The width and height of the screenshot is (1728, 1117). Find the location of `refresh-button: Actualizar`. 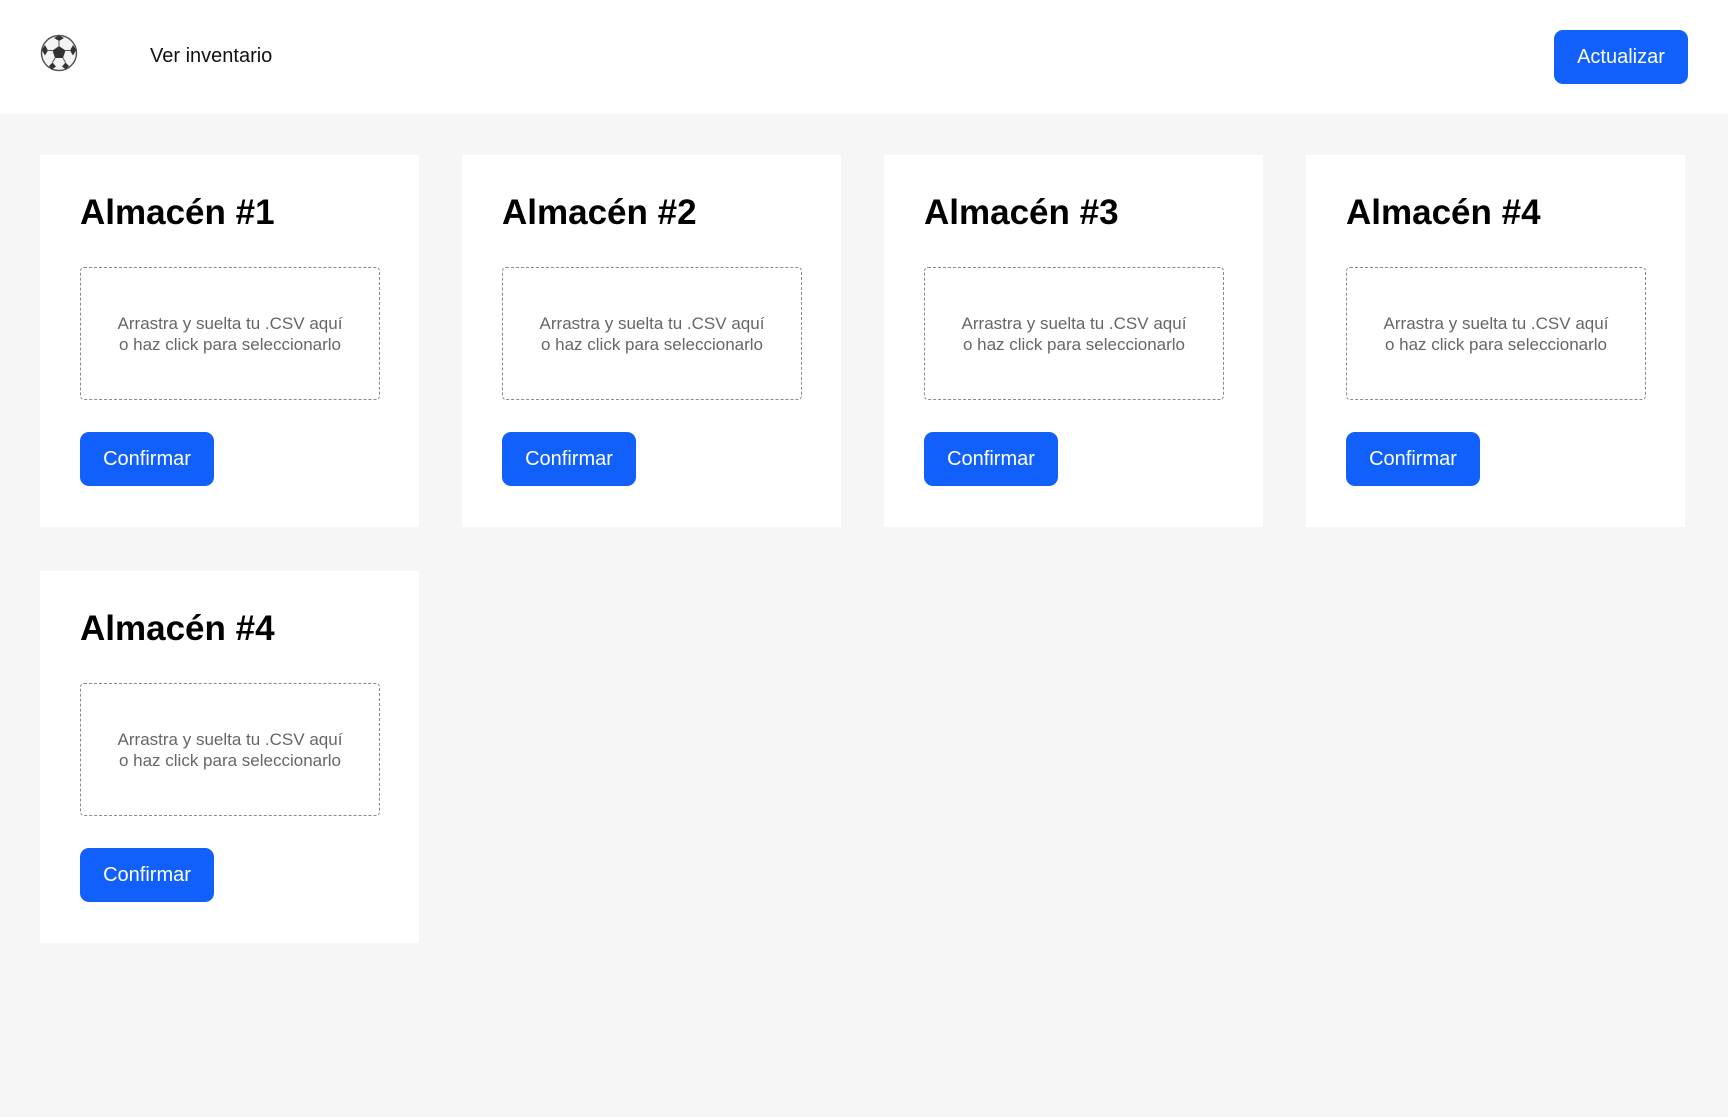

refresh-button: Actualizar is located at coordinates (1621, 57).